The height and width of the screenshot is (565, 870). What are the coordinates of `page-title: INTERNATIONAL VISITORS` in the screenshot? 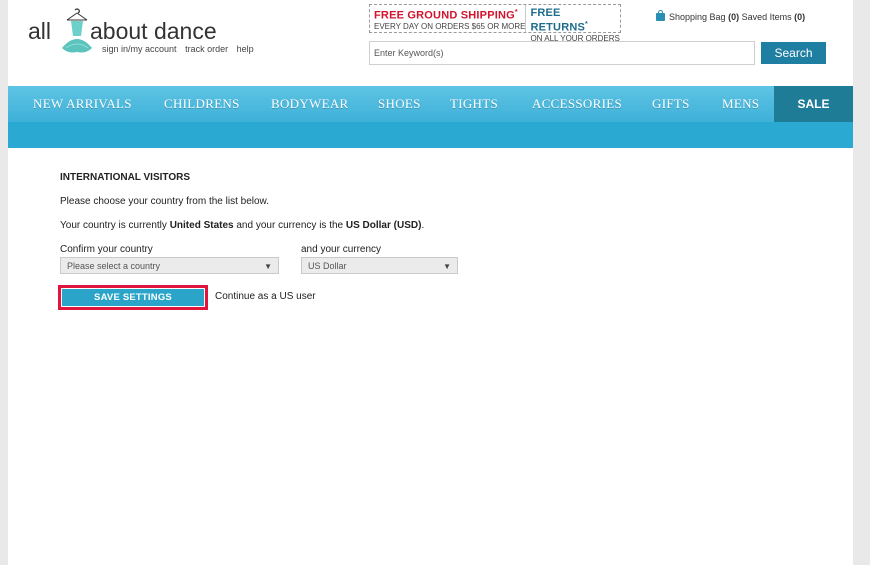 It's located at (125, 177).